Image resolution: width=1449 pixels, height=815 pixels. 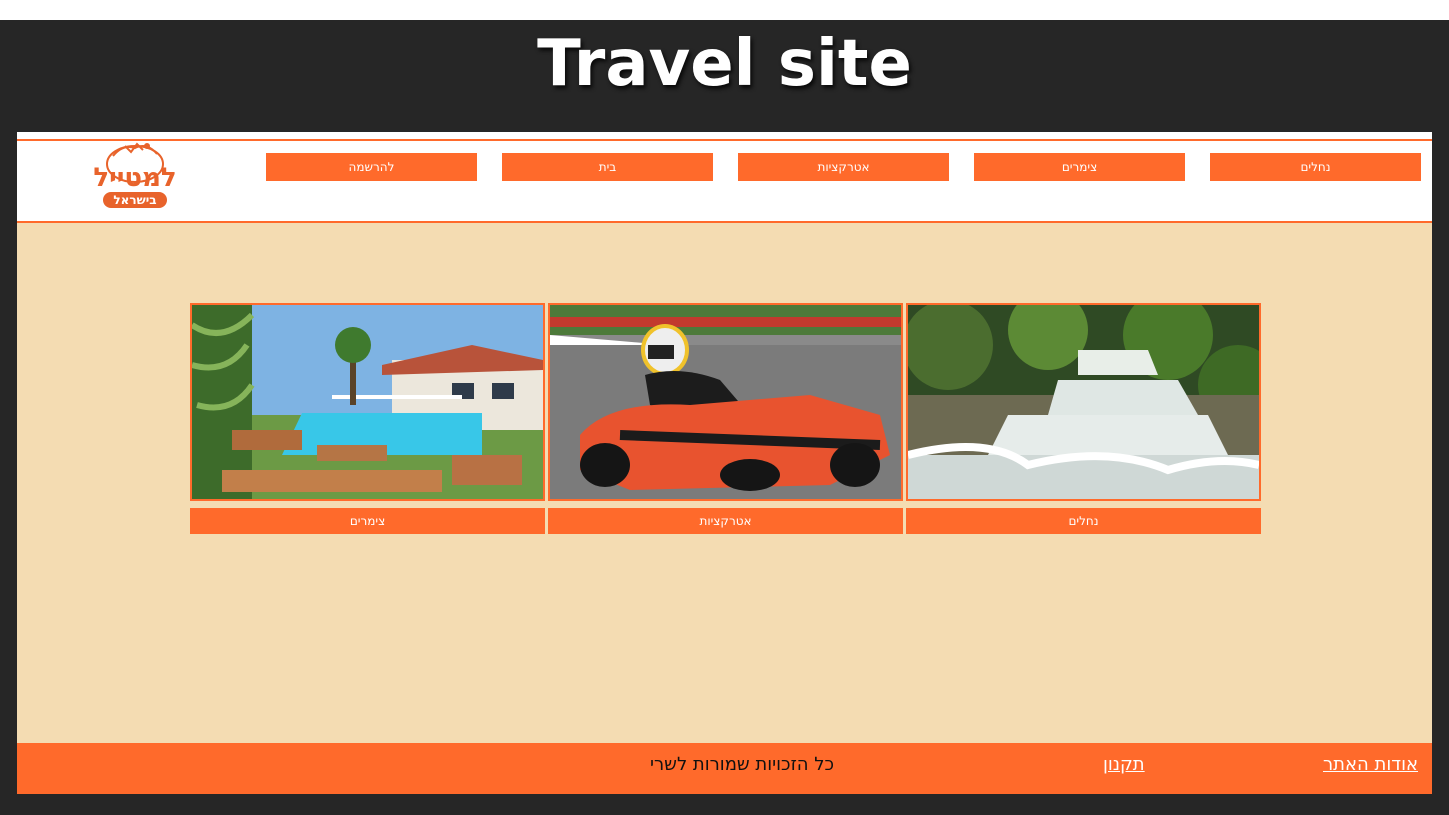 I want to click on site-title: Travel site, so click(x=724, y=64).